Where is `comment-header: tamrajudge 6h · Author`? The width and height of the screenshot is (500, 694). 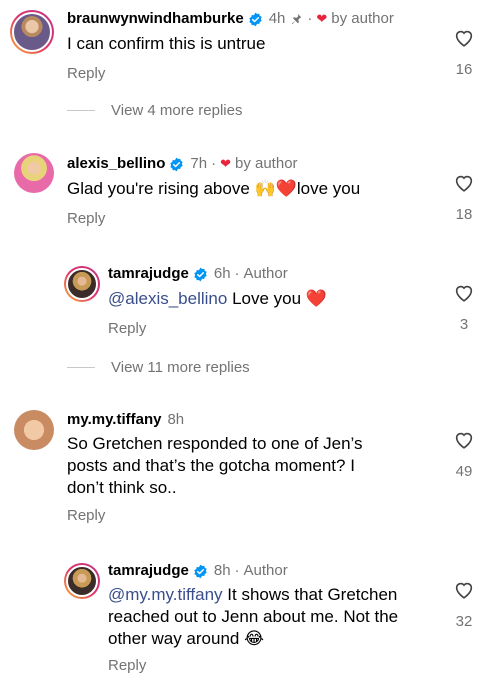 comment-header: tamrajudge 6h · Author is located at coordinates (198, 274).